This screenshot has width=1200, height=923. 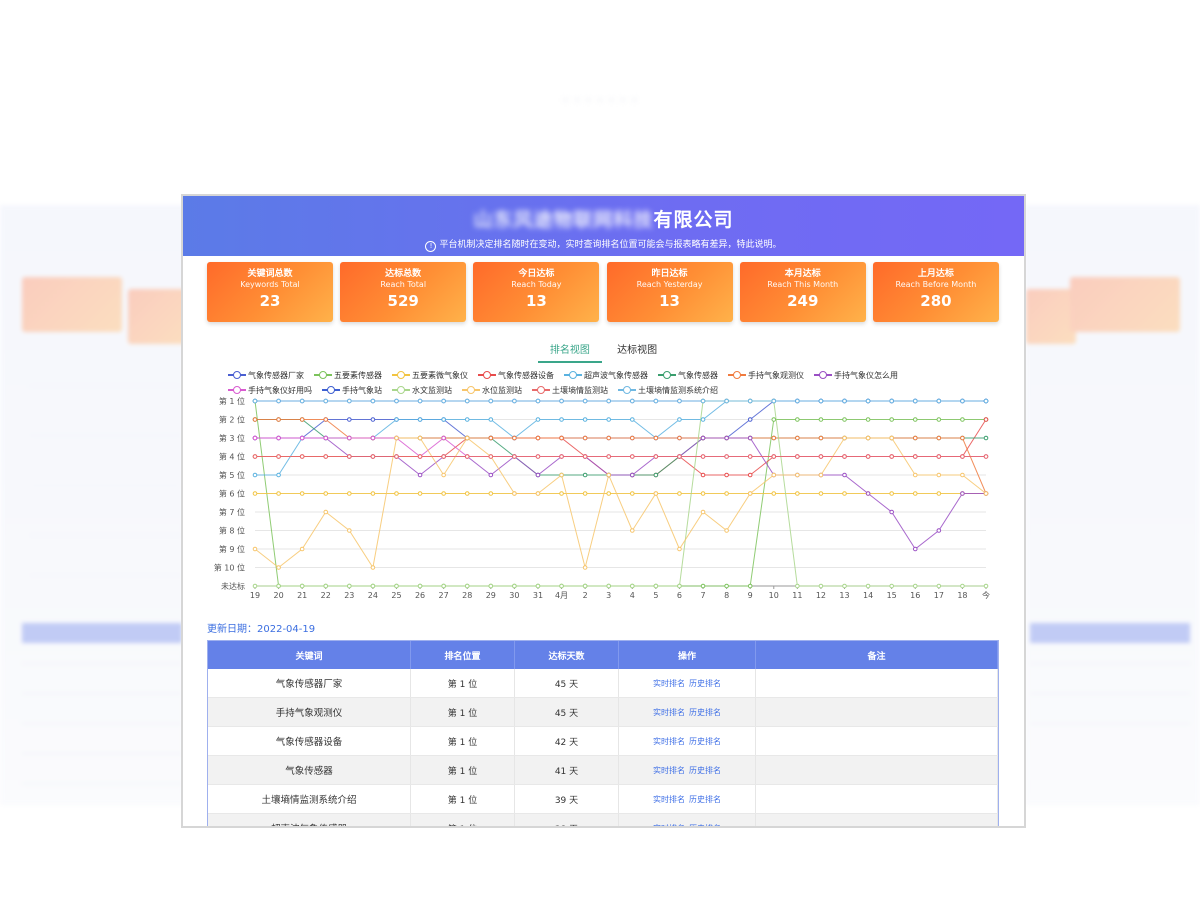 I want to click on y-tick-label: 第 5 位, so click(x=232, y=475).